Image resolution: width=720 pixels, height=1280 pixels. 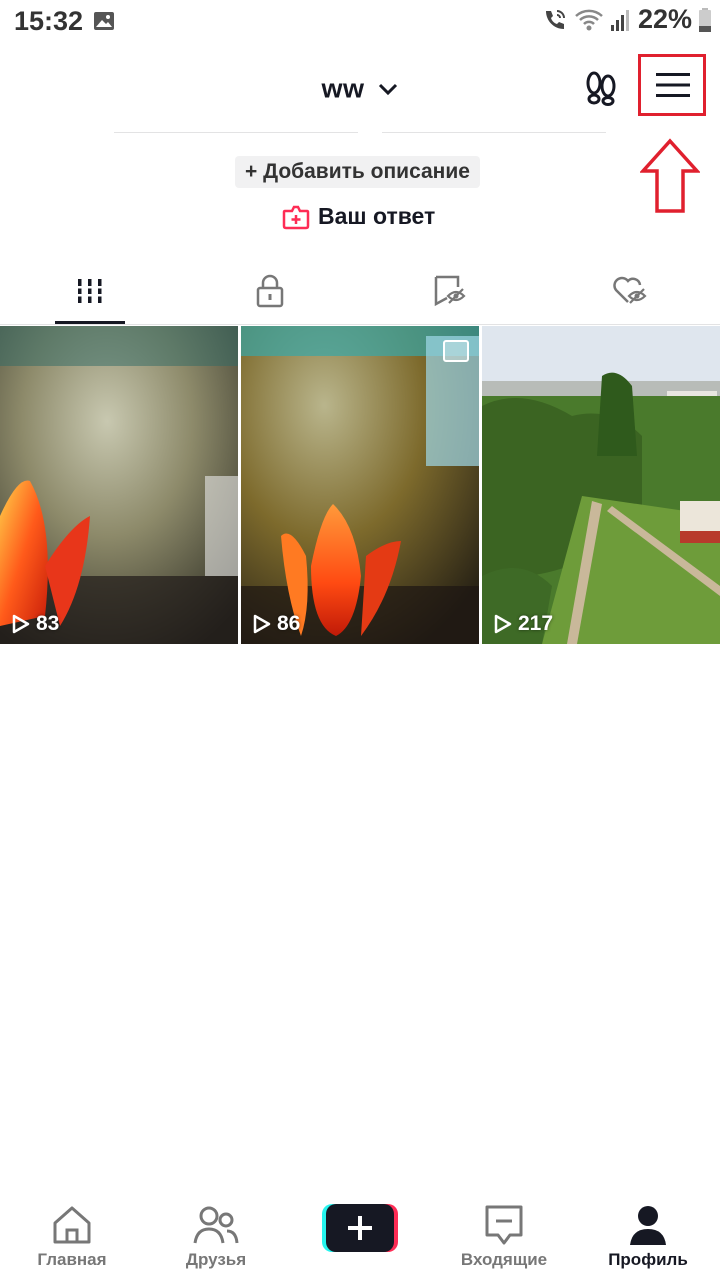 What do you see at coordinates (705, 19) in the screenshot?
I see `battery-icon` at bounding box center [705, 19].